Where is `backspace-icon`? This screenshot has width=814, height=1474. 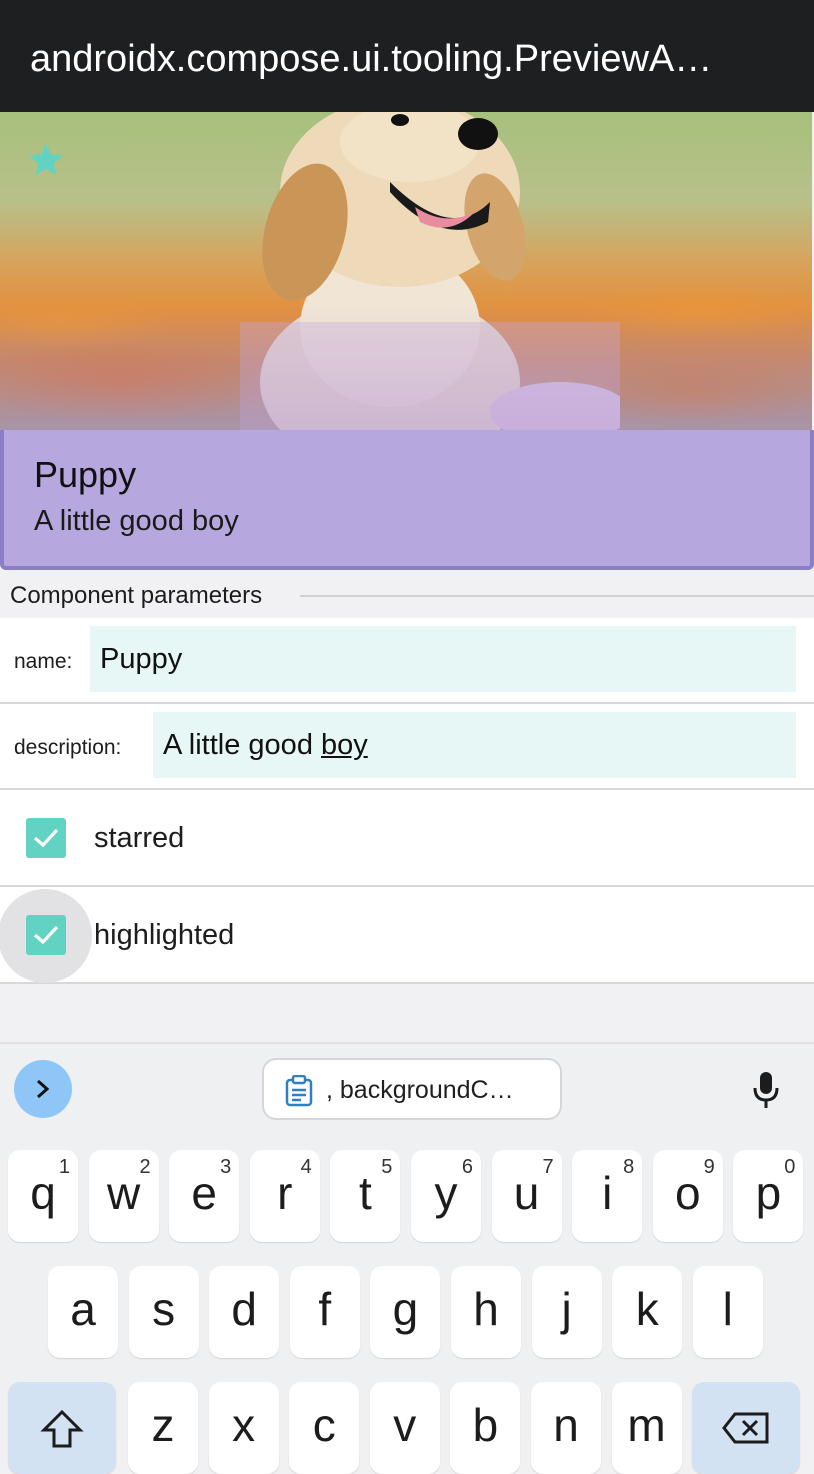 backspace-icon is located at coordinates (745, 1428).